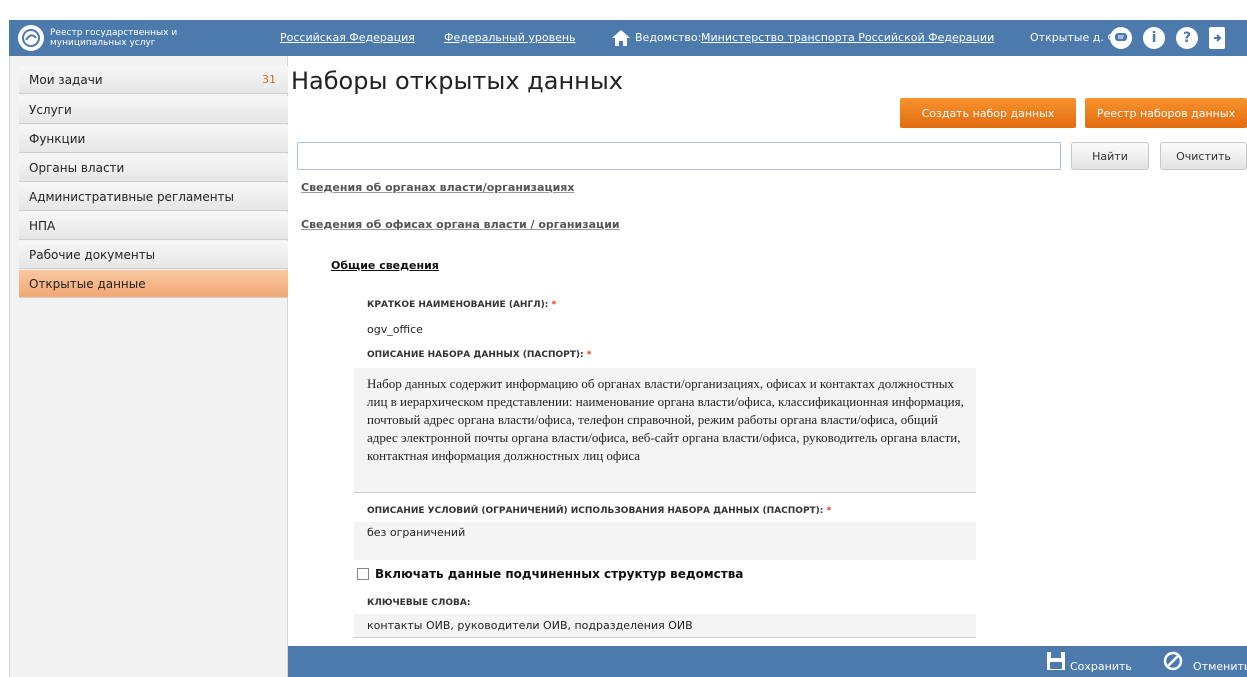  I want to click on sidebar-item-services: Услуги, so click(153, 110).